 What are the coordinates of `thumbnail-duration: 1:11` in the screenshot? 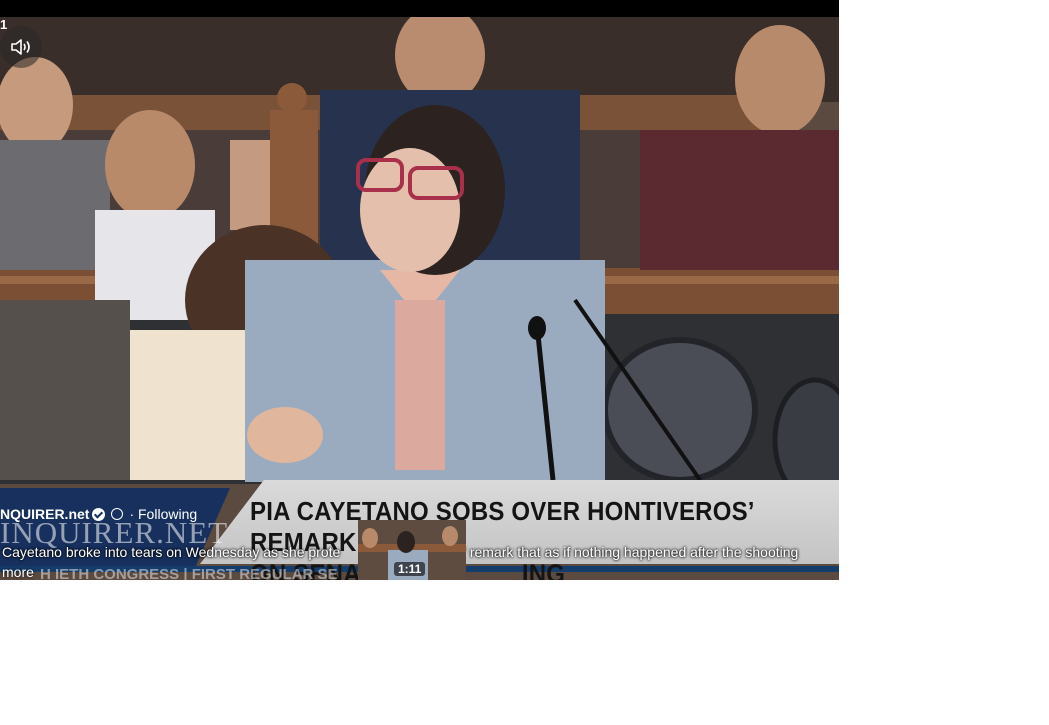 It's located at (410, 569).